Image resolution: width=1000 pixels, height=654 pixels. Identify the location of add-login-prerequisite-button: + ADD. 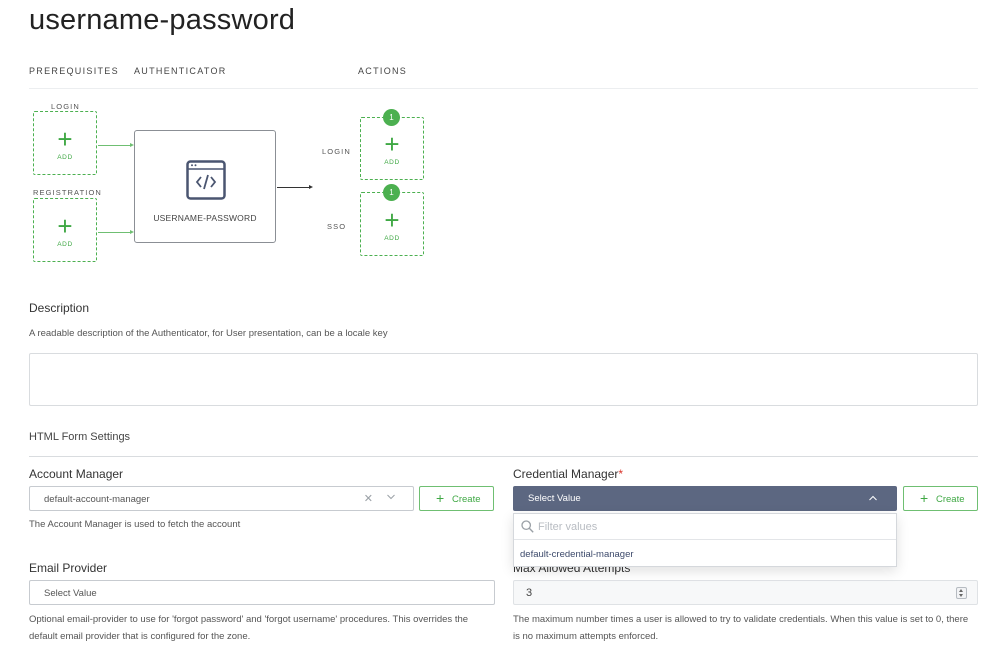
(65, 143).